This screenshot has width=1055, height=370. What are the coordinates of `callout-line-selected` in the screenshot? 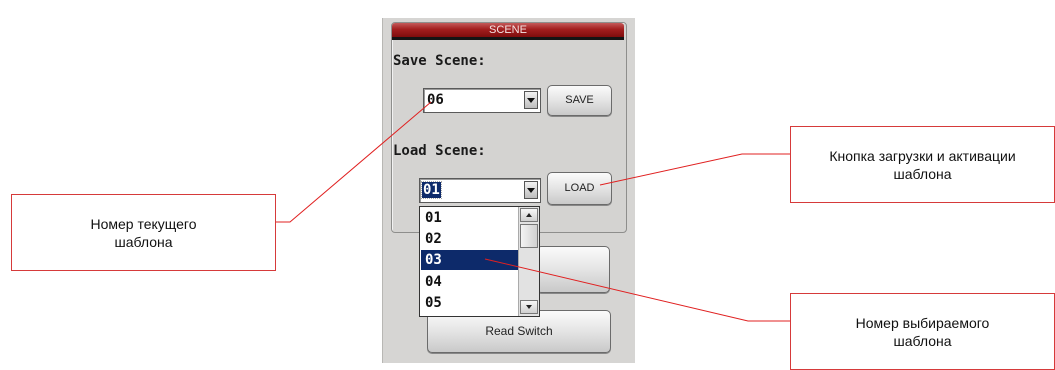 It's located at (637, 290).